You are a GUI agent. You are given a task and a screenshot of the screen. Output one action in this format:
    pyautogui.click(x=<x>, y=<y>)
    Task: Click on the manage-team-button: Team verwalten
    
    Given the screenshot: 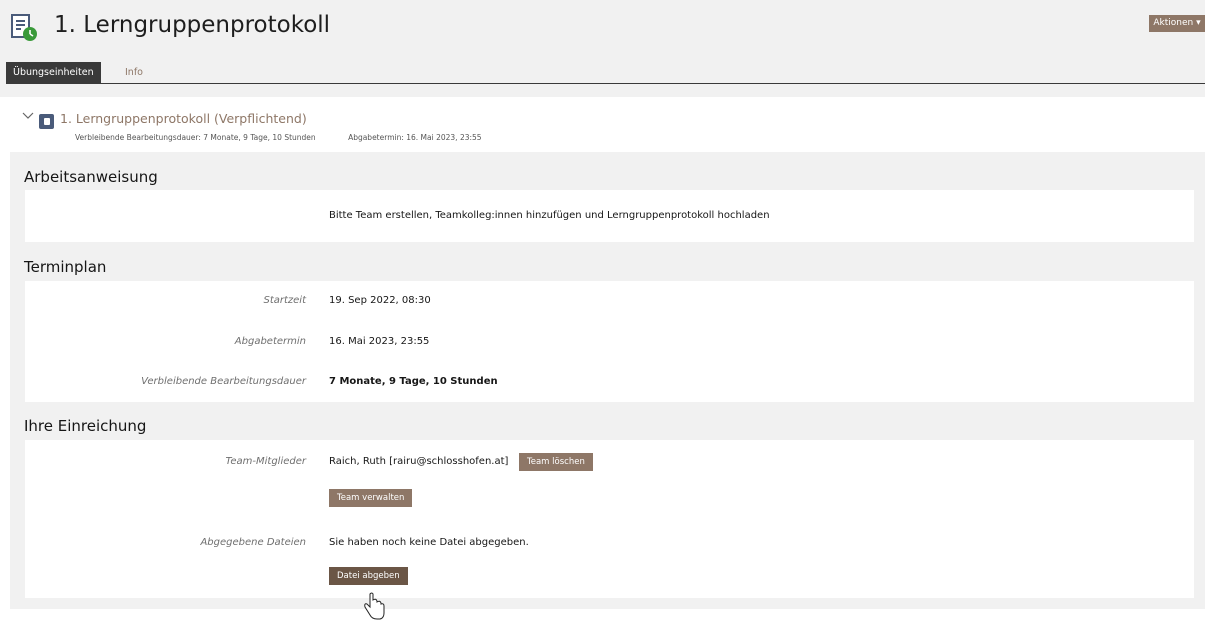 What is the action you would take?
    pyautogui.click(x=371, y=498)
    